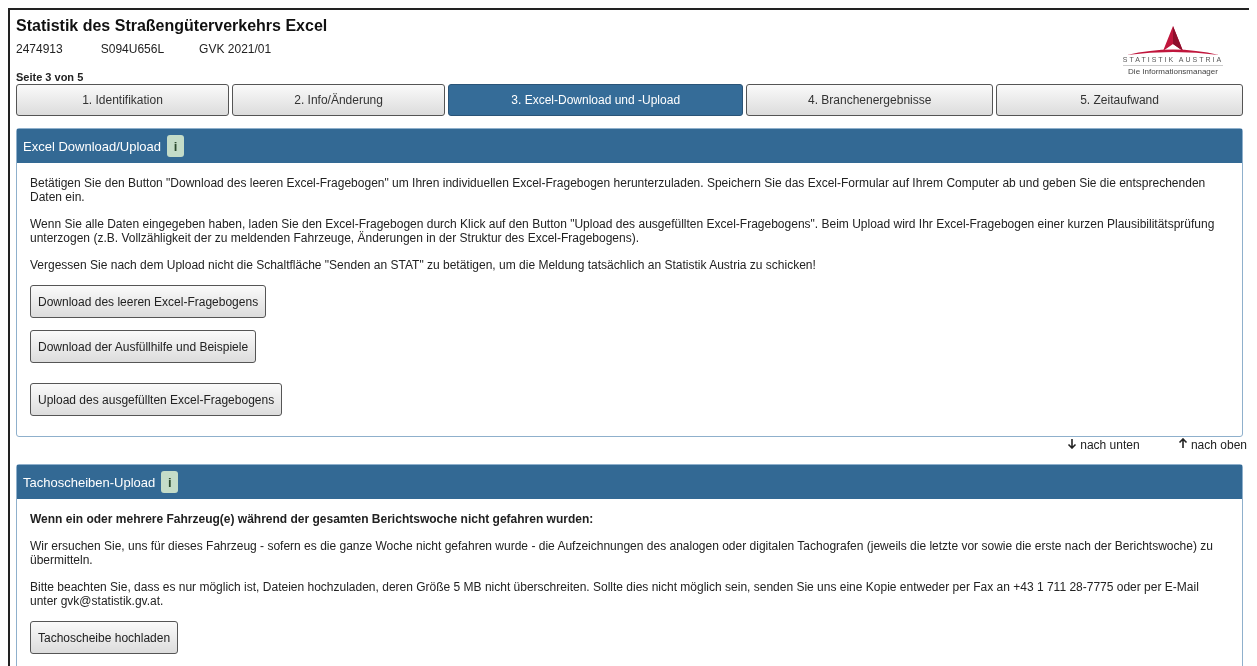  I want to click on panel-title: Excel Download/Upload, so click(92, 146).